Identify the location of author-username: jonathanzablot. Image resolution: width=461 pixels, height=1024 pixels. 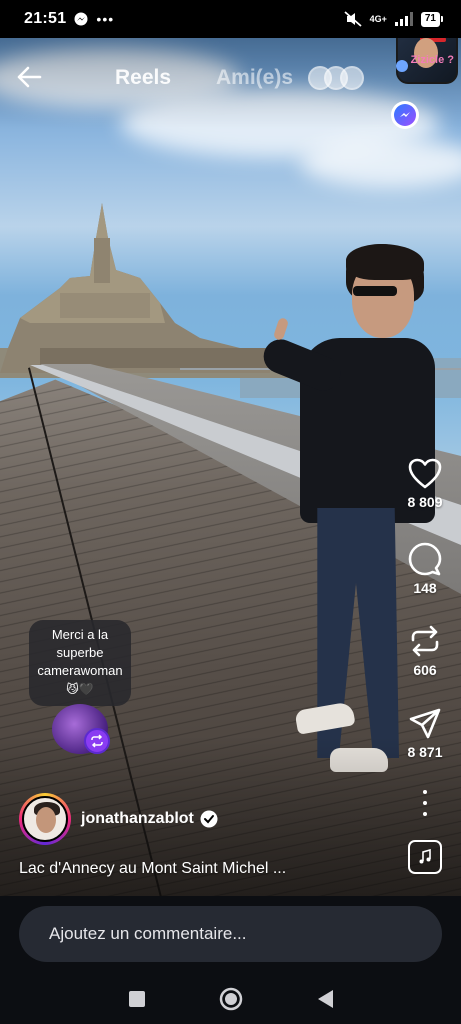
(137, 819).